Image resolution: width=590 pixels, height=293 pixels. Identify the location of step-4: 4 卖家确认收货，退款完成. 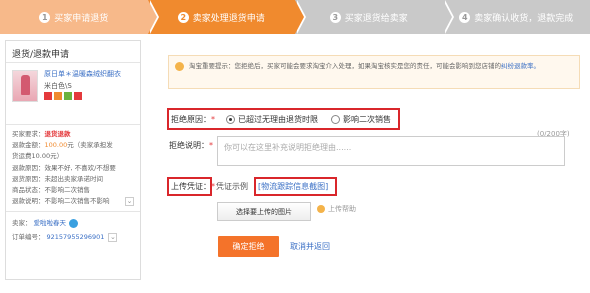
(516, 17).